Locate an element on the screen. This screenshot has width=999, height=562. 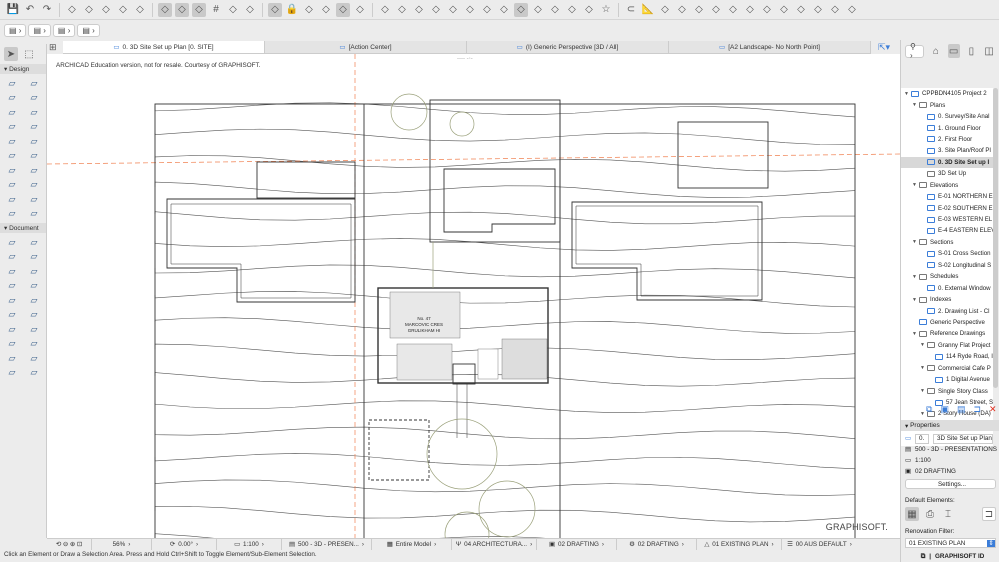
navigator-scrollbar is located at coordinates (995, 238).